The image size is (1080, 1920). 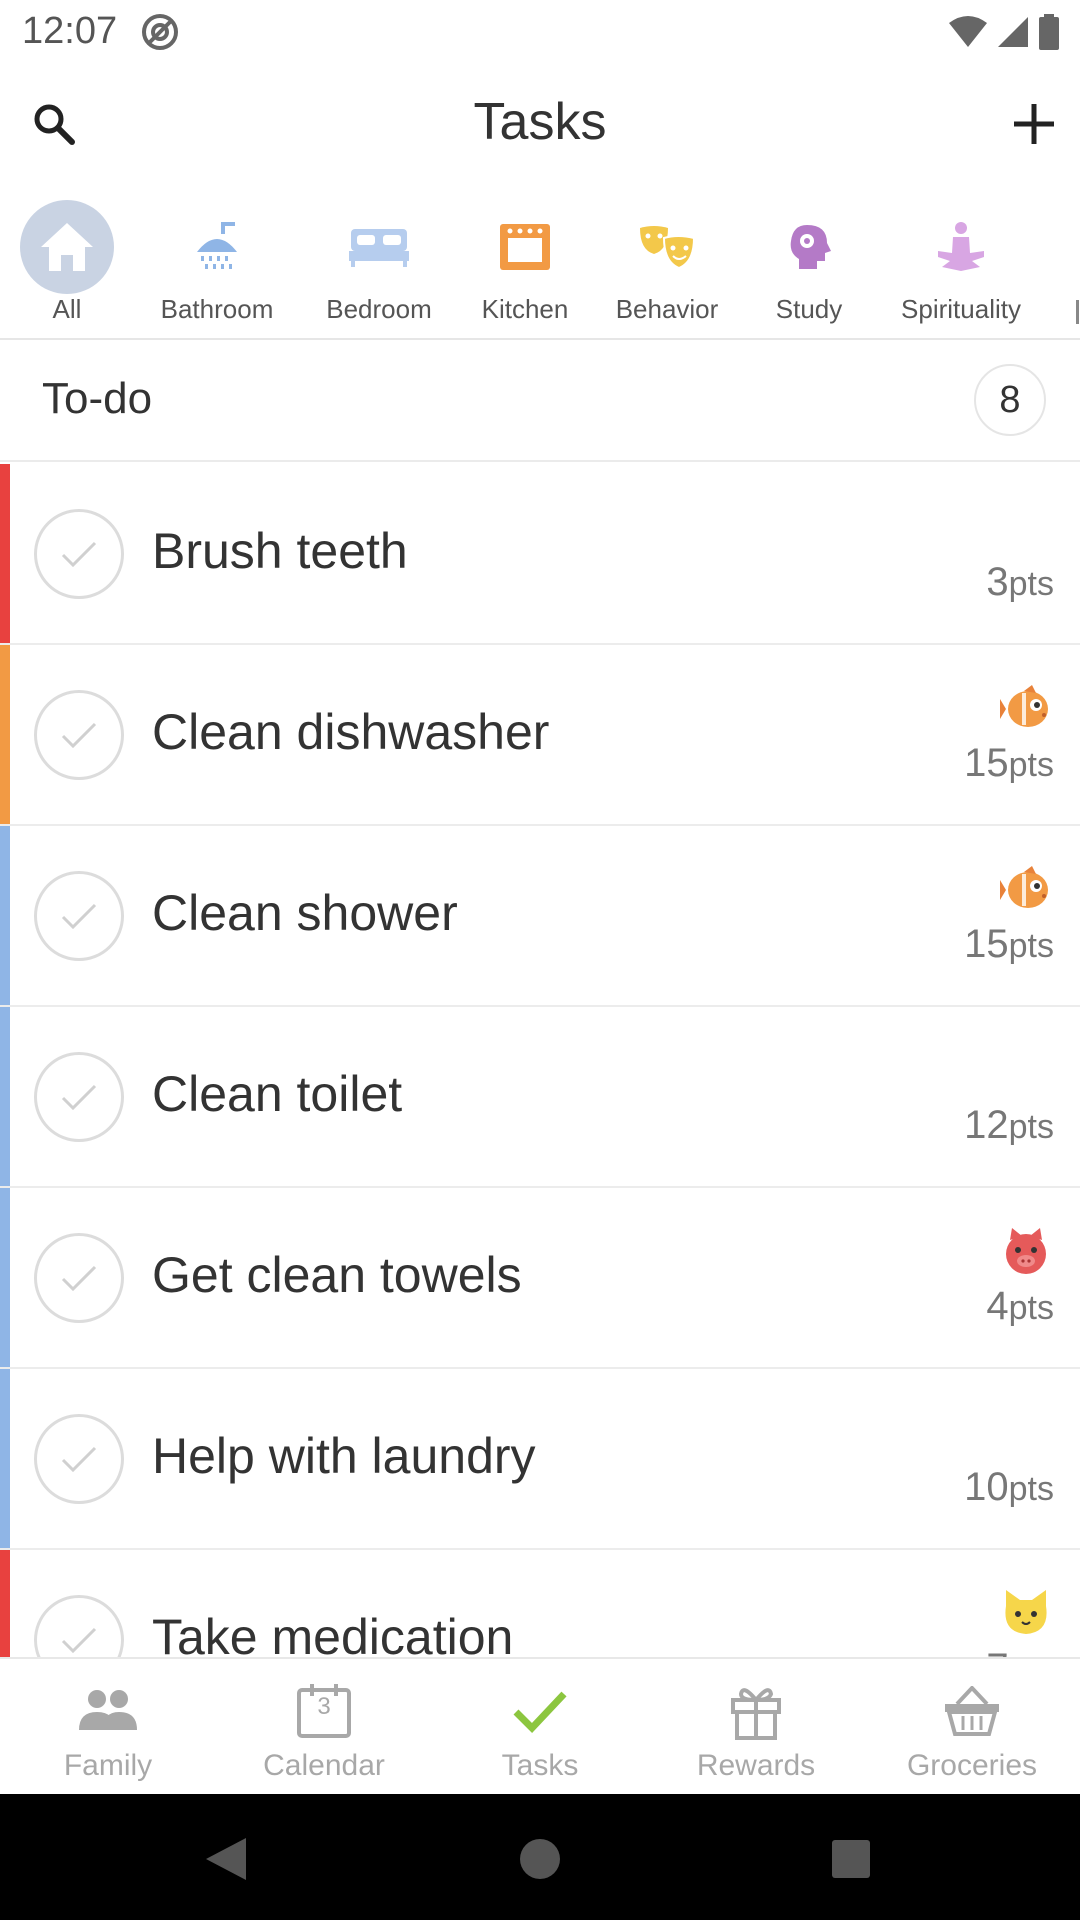 I want to click on category-label: Bathroom, so click(x=217, y=309).